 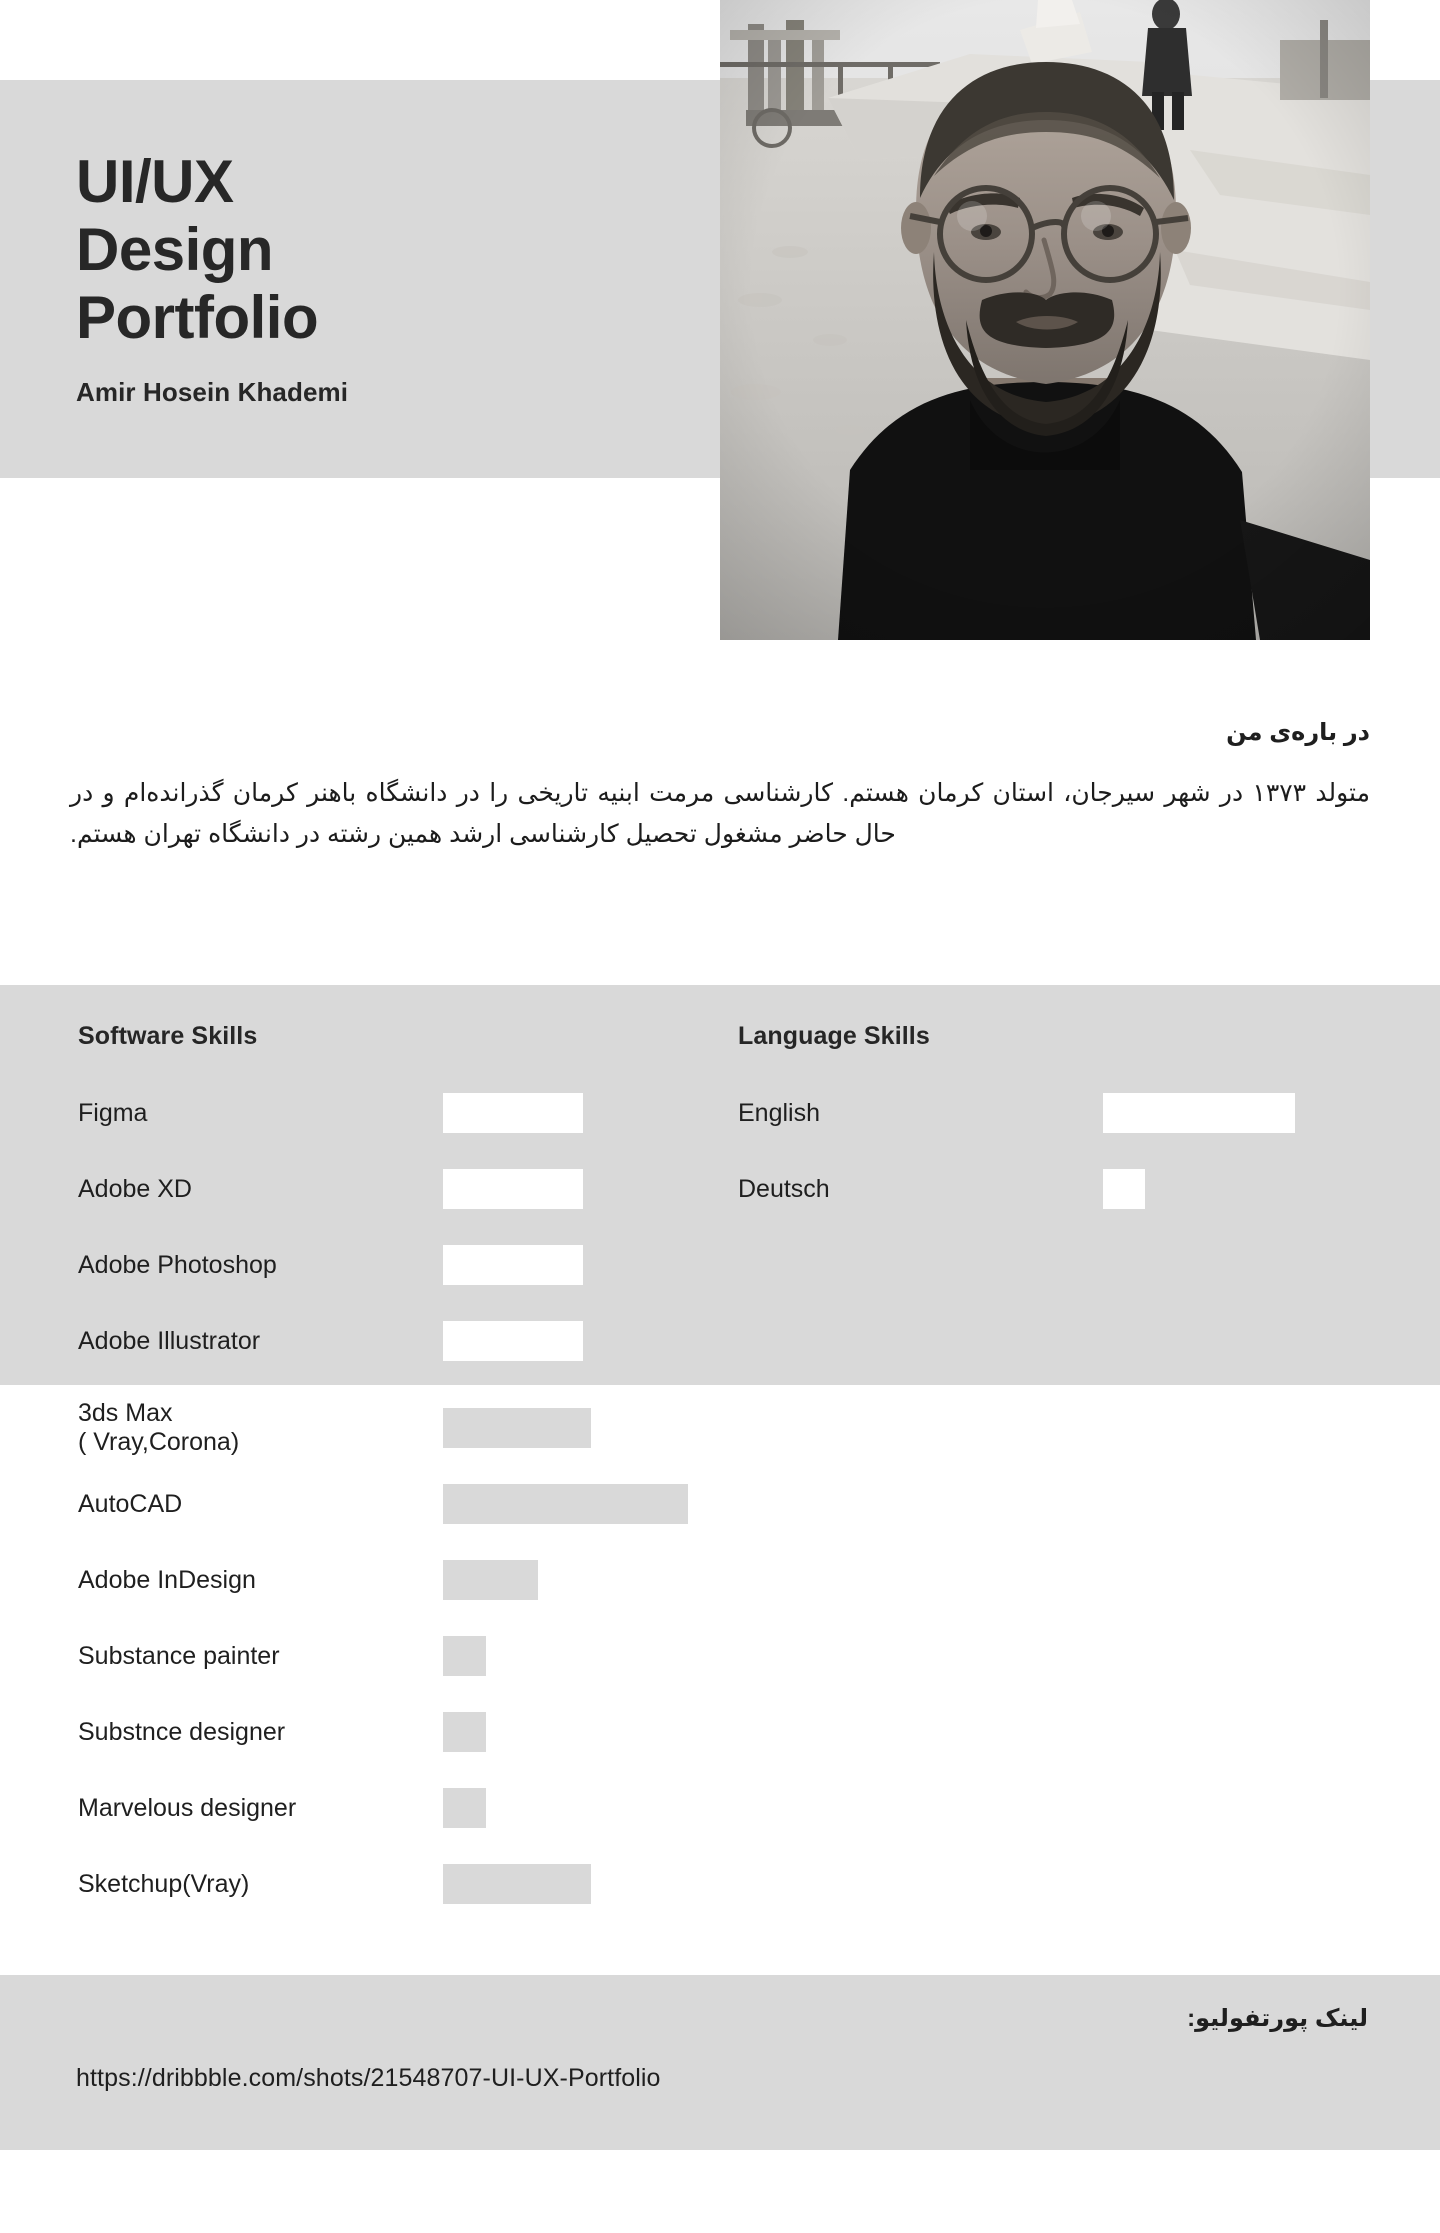 I want to click on skill-row: AutoCAD, so click(x=528, y=1504).